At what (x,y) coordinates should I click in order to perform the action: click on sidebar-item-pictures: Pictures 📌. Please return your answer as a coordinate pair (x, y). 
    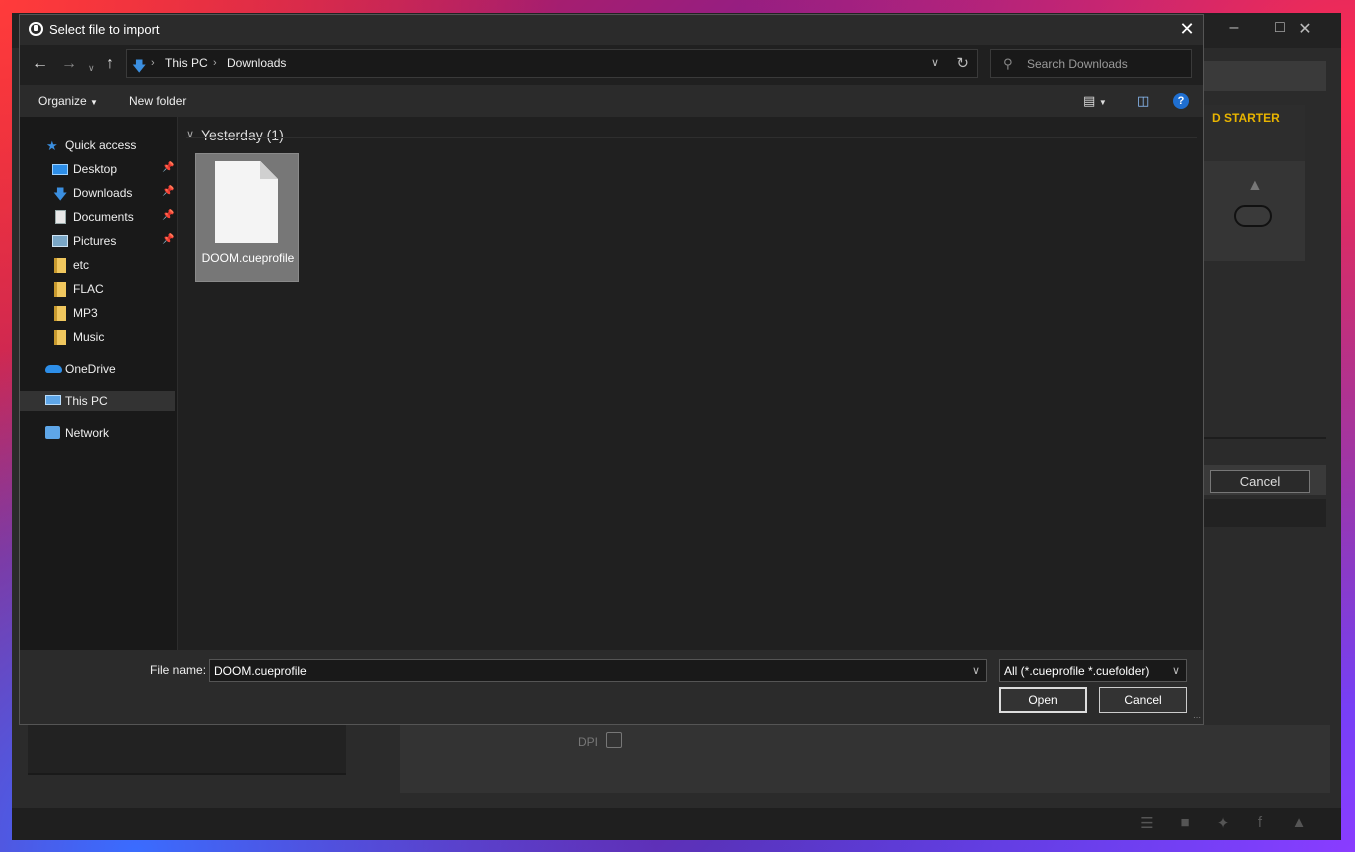
    Looking at the image, I should click on (97, 241).